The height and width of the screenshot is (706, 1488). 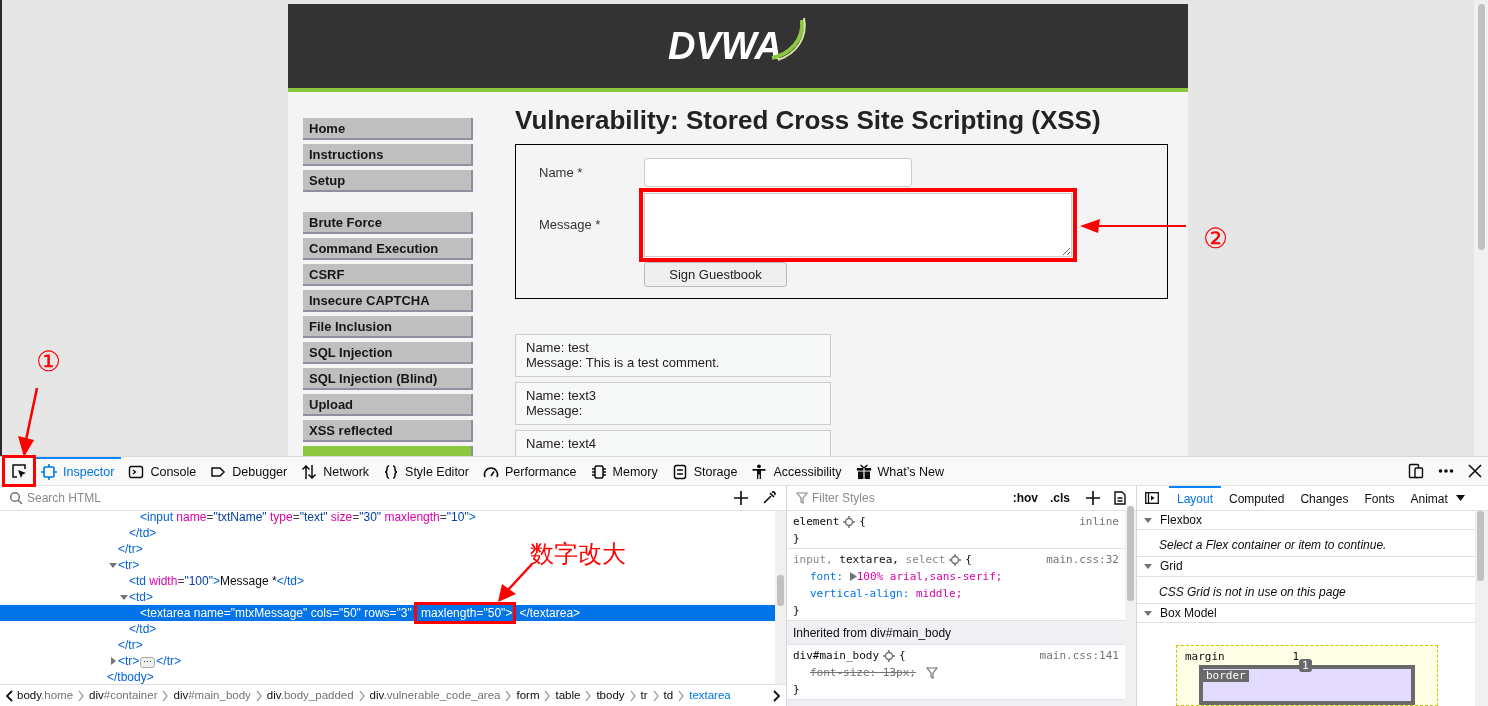 What do you see at coordinates (907, 498) in the screenshot?
I see `filter-field: Filter Styles` at bounding box center [907, 498].